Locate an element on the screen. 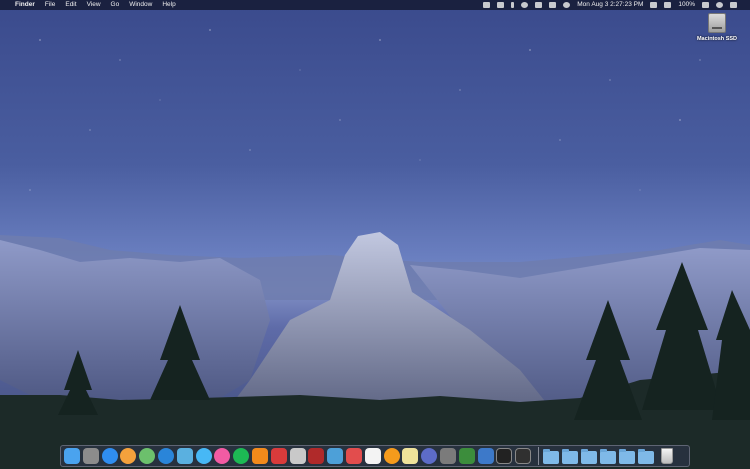 Image resolution: width=750 pixels, height=469 pixels. menu-view: View is located at coordinates (94, 5).